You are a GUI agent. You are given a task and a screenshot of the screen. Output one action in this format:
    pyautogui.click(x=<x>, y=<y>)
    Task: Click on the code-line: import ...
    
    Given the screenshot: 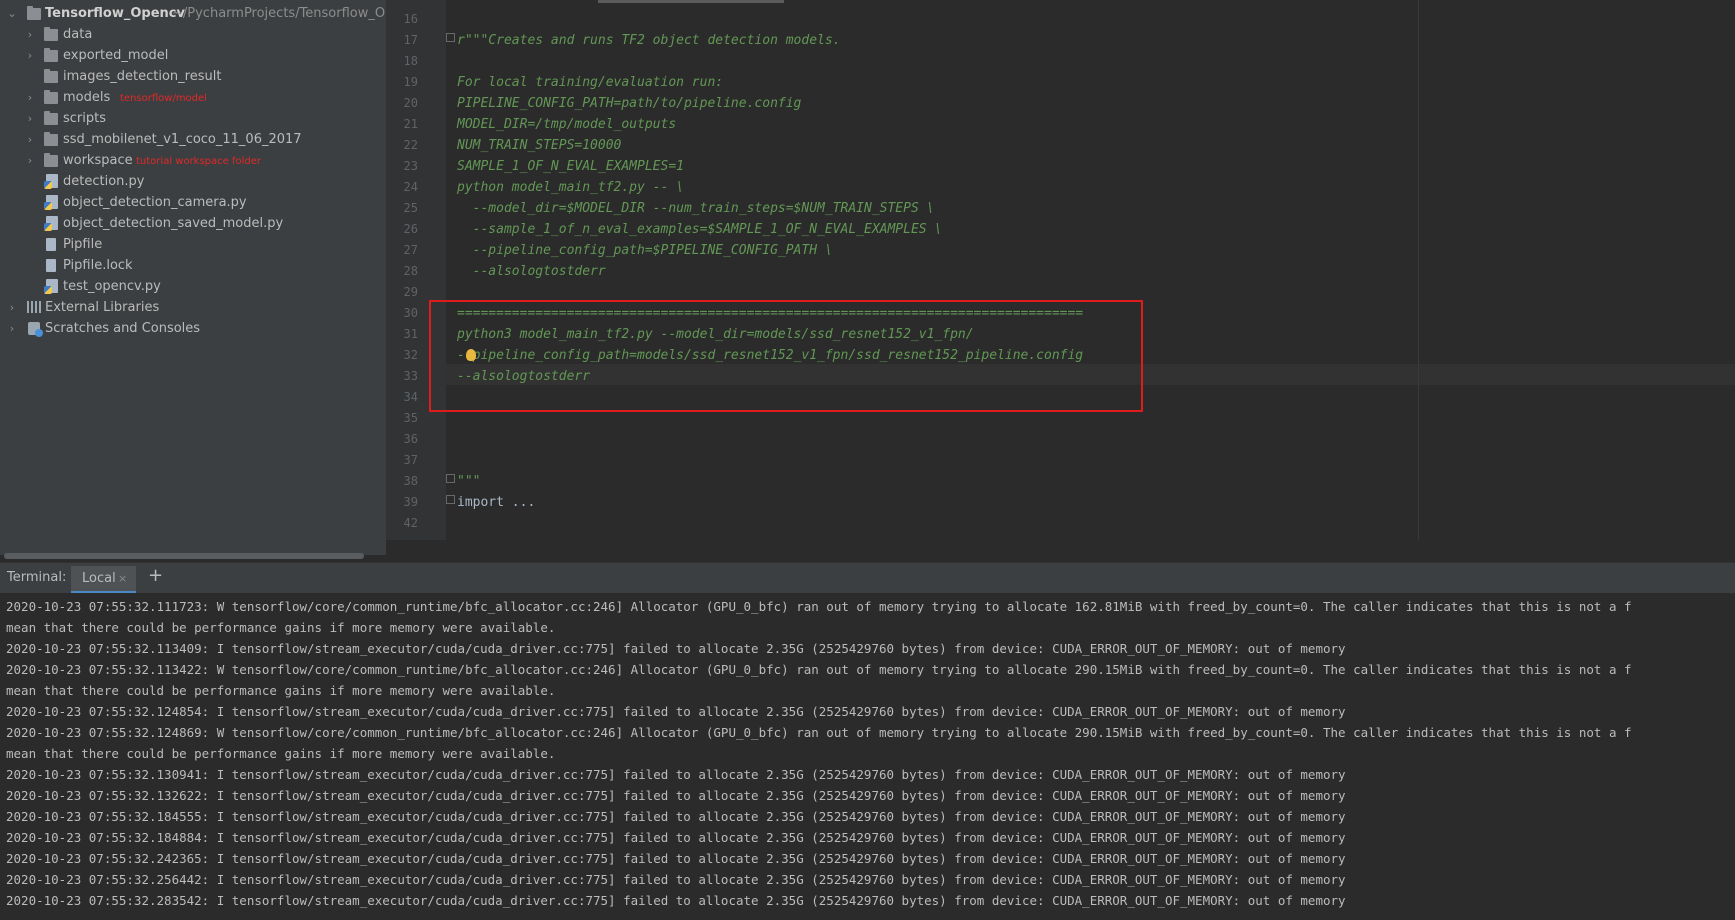 What is the action you would take?
    pyautogui.click(x=496, y=502)
    